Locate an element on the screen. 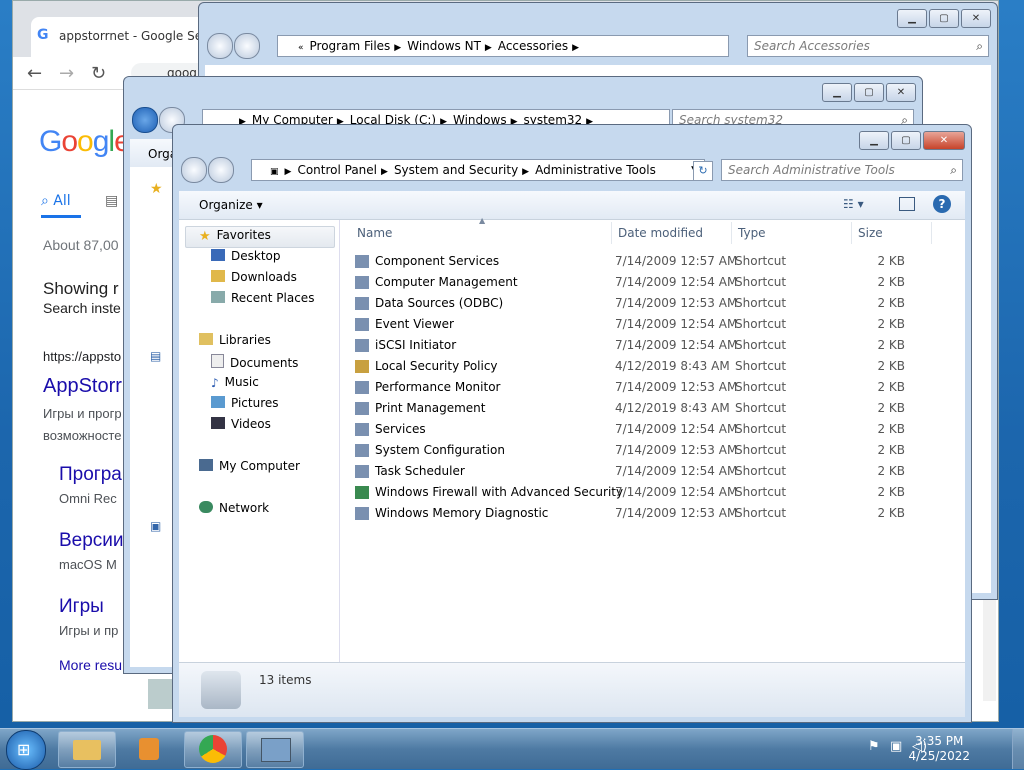 The image size is (1024, 770). explorer-taskbar-button is located at coordinates (87, 749).